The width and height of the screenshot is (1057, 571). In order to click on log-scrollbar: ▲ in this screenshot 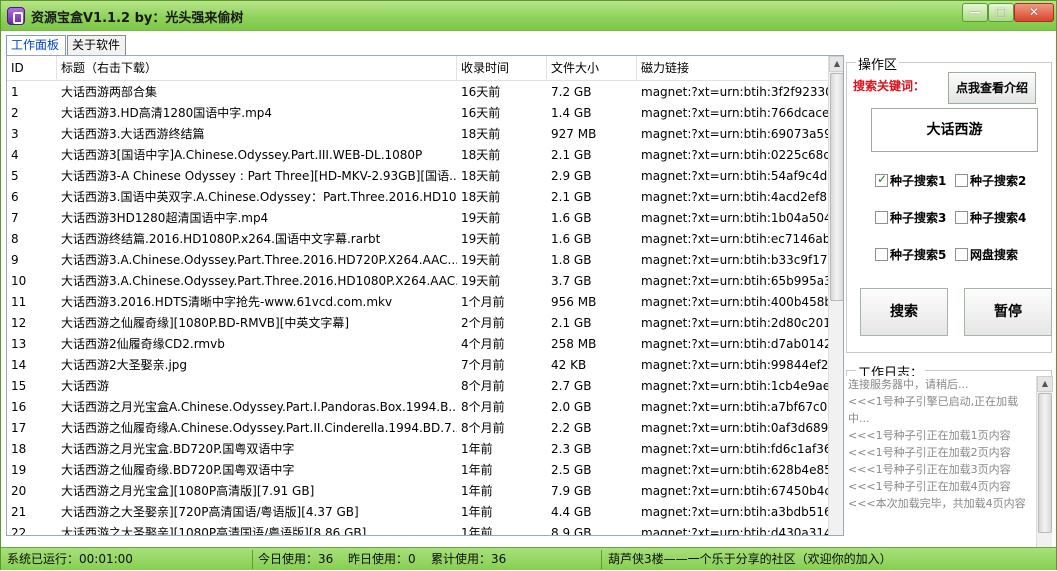, I will do `click(1044, 462)`.